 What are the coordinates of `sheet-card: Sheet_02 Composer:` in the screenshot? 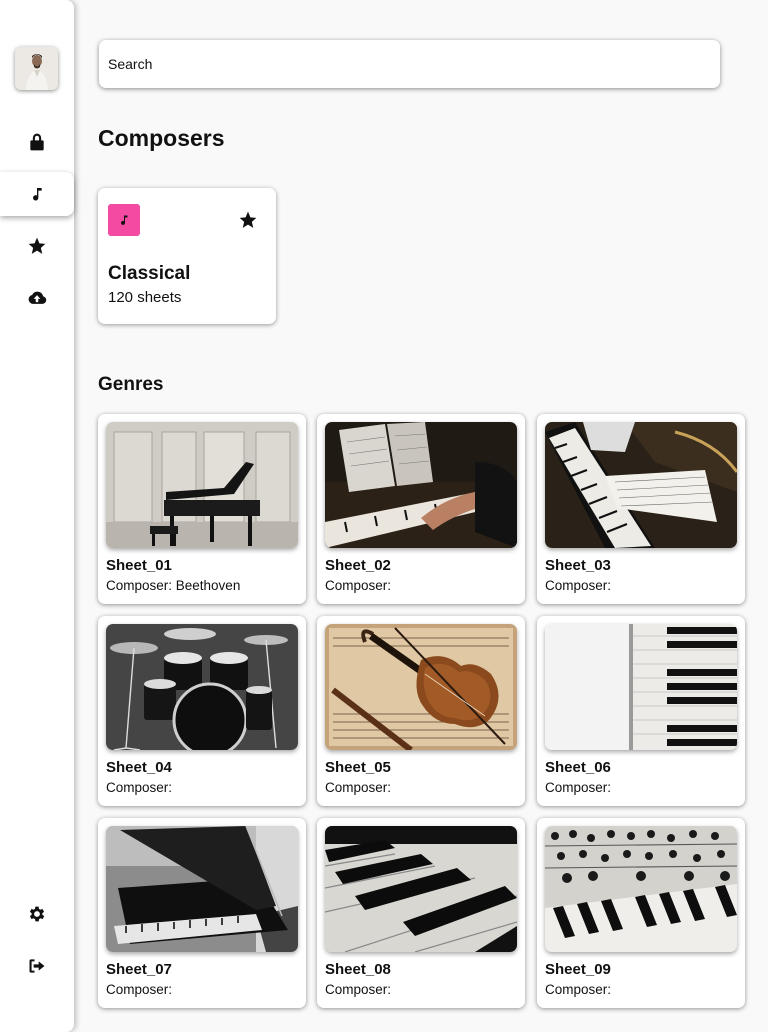 It's located at (421, 509).